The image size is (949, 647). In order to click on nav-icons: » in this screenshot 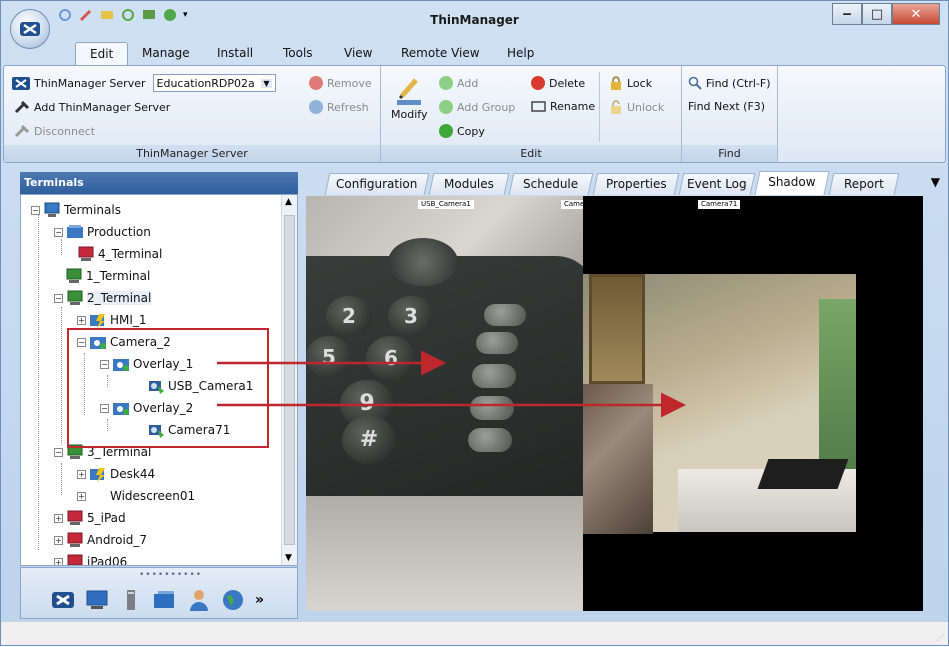, I will do `click(157, 600)`.